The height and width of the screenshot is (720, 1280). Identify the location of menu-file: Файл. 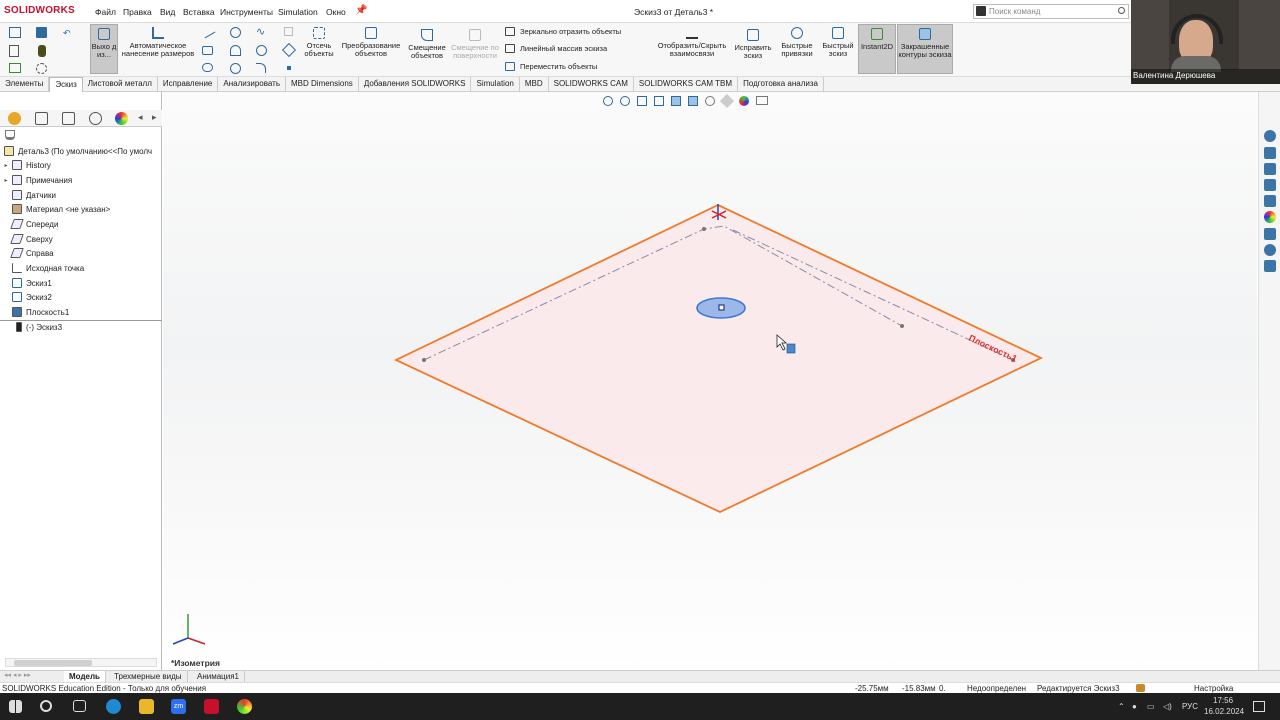
(105, 12).